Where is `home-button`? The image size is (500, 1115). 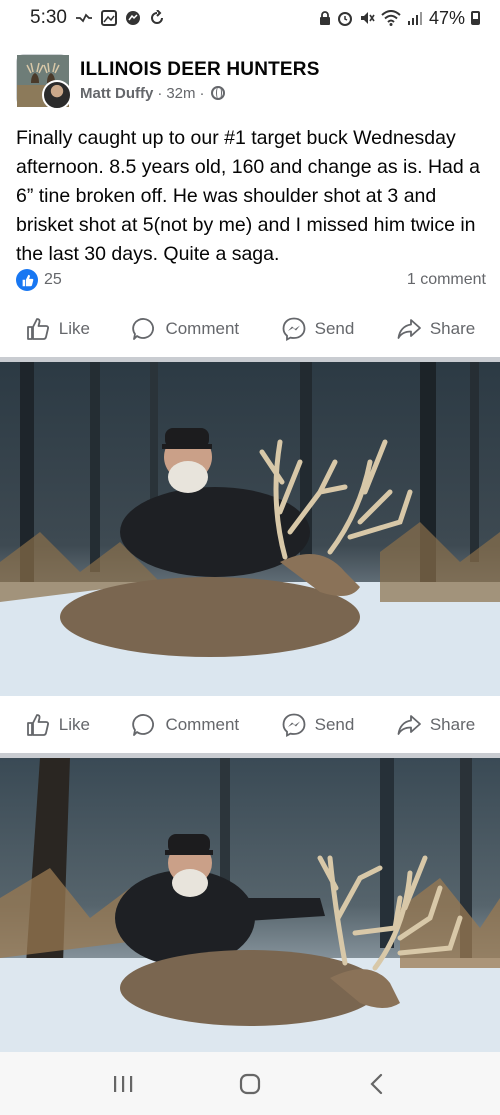 home-button is located at coordinates (250, 1084).